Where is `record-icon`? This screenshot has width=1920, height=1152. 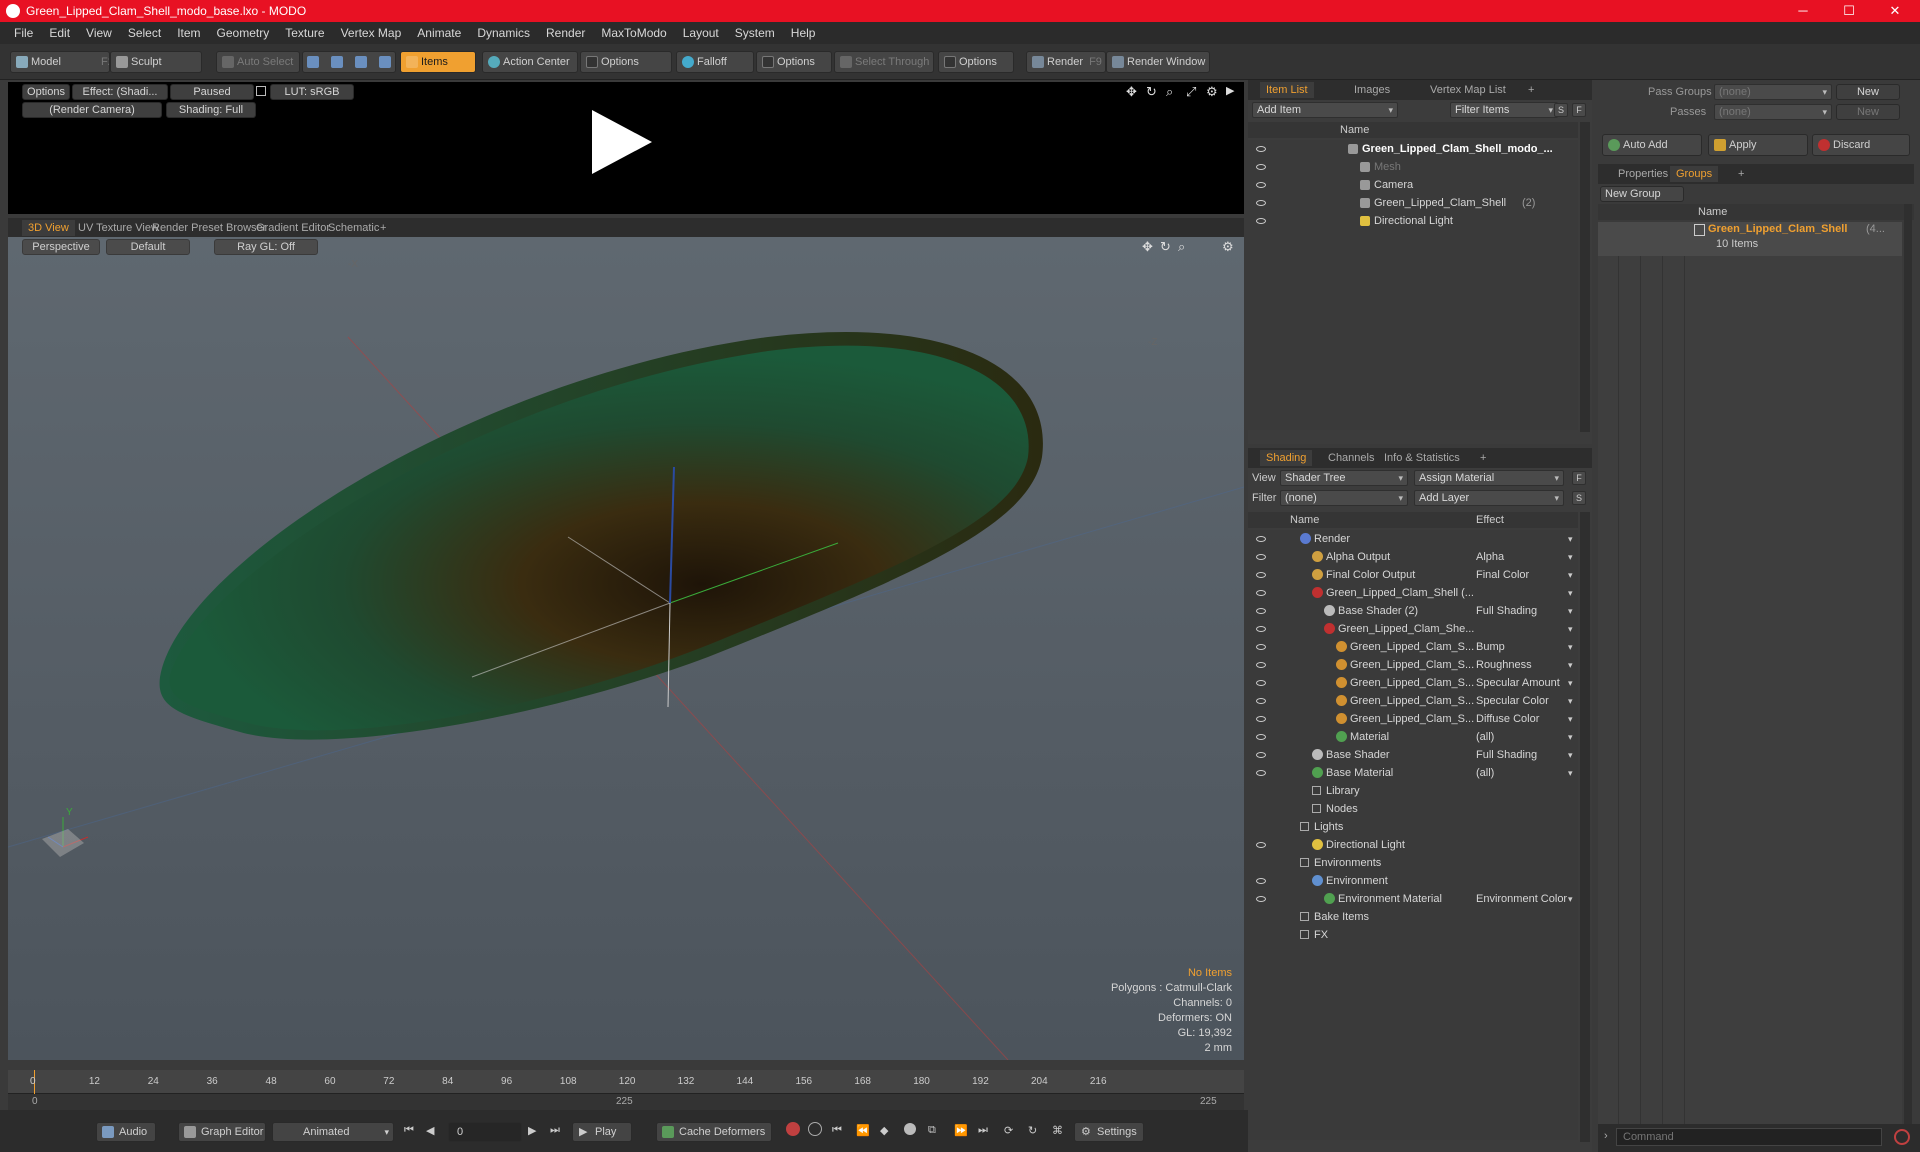
record-icon is located at coordinates (793, 1129).